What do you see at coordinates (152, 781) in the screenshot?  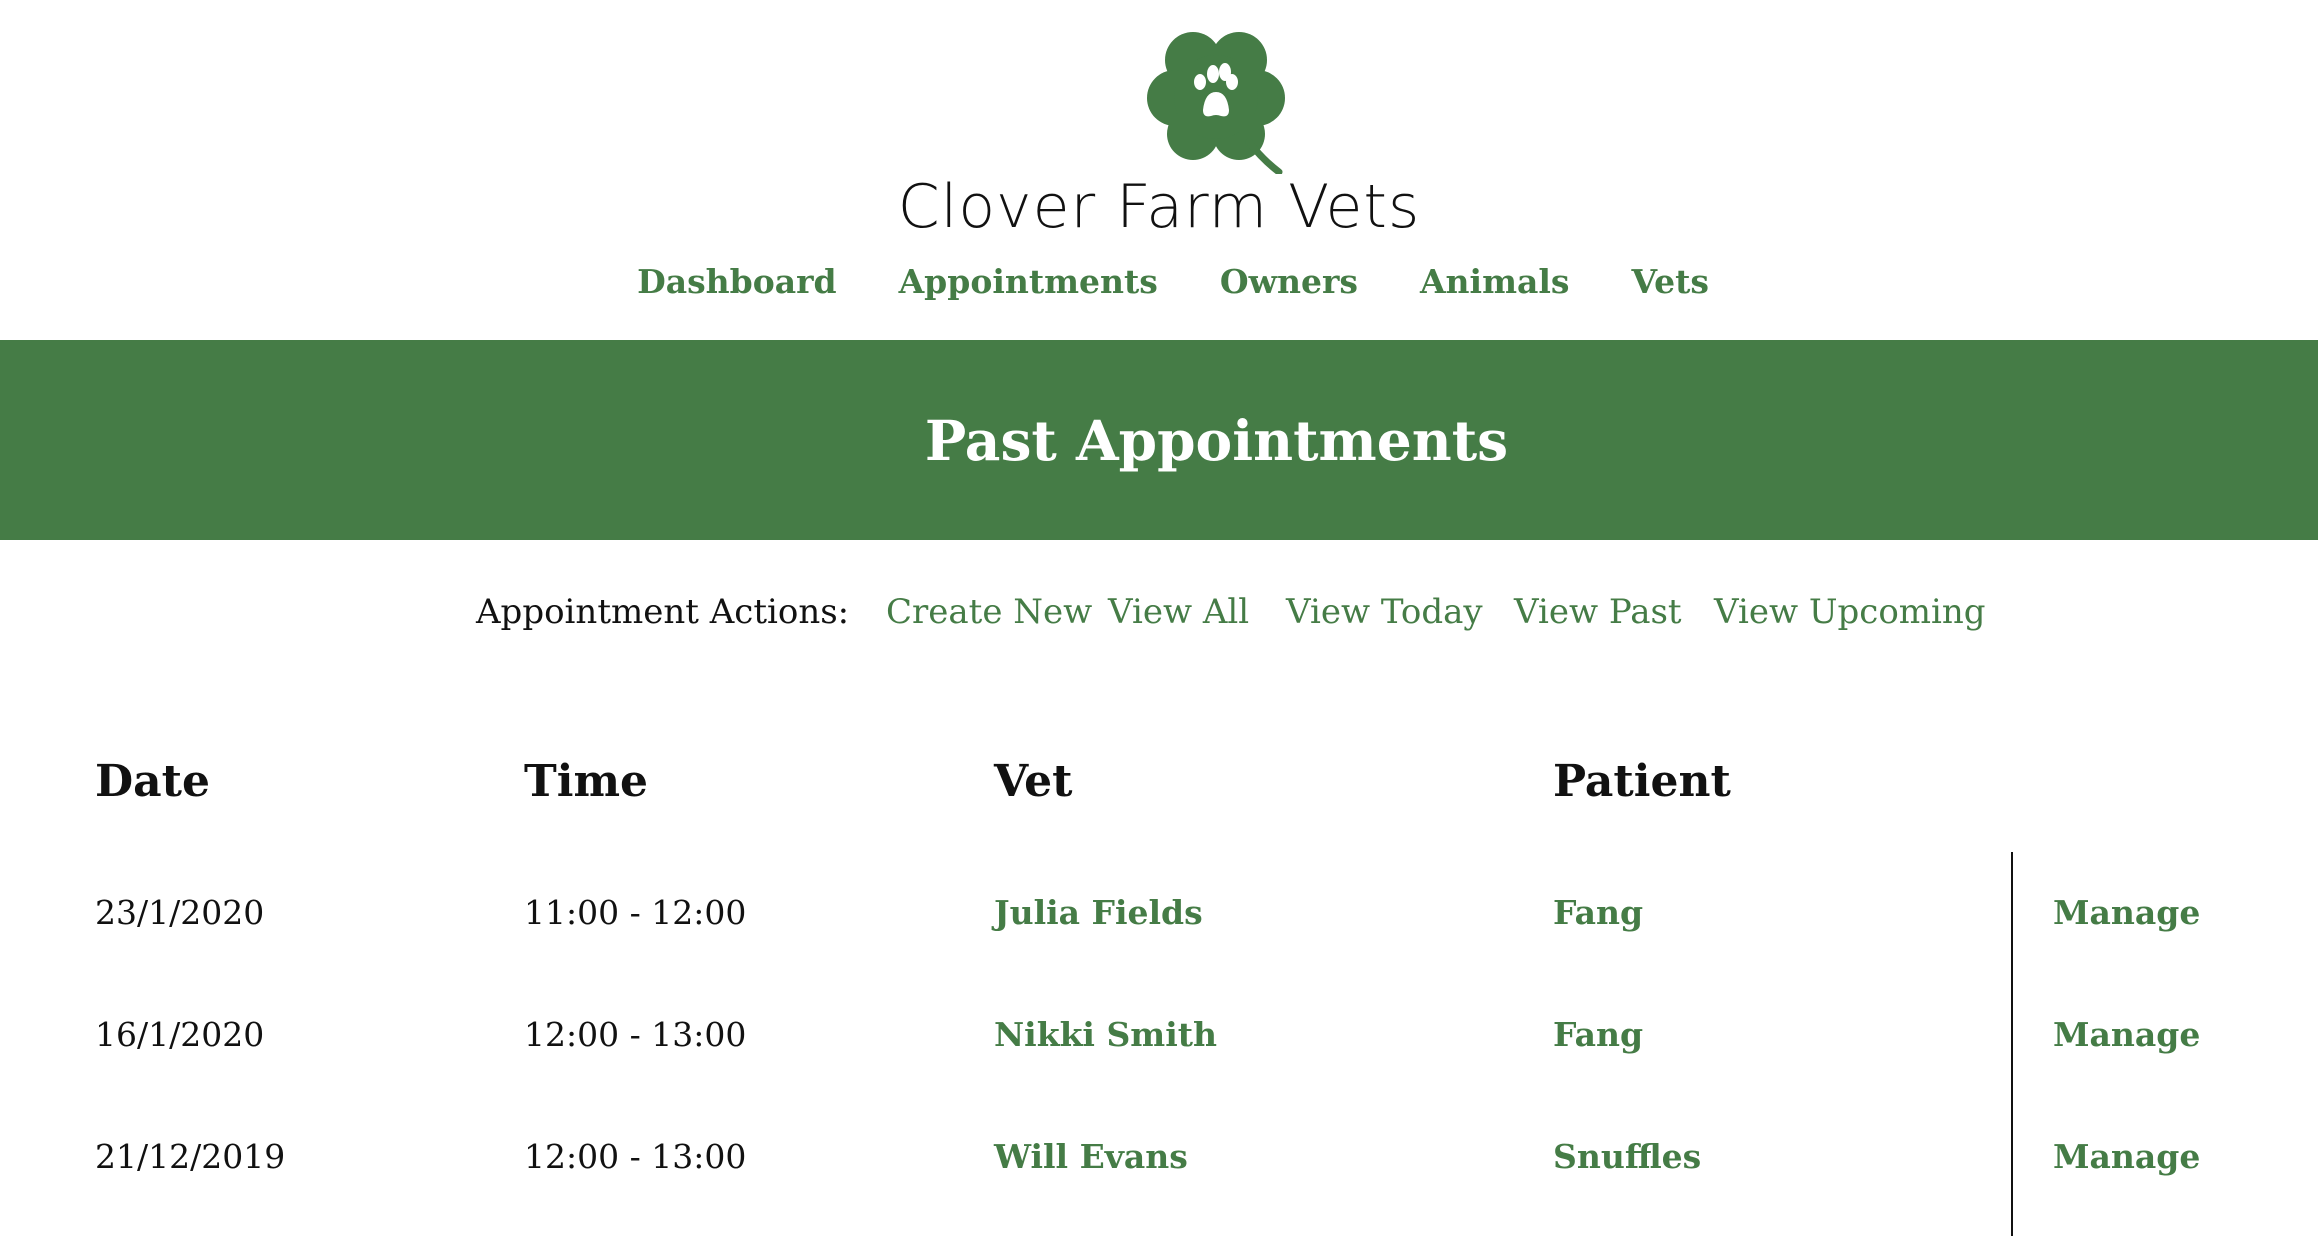 I see `column-header-date: Date` at bounding box center [152, 781].